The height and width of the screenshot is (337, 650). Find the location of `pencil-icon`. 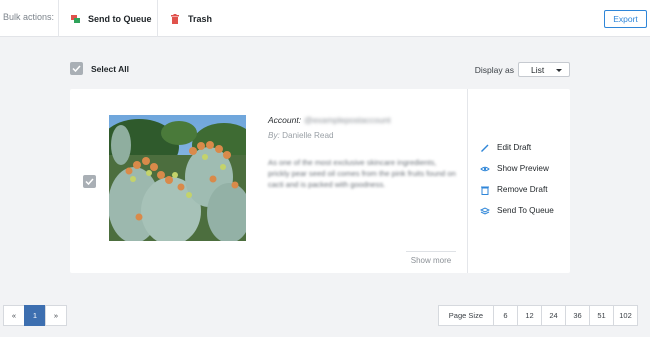

pencil-icon is located at coordinates (485, 148).